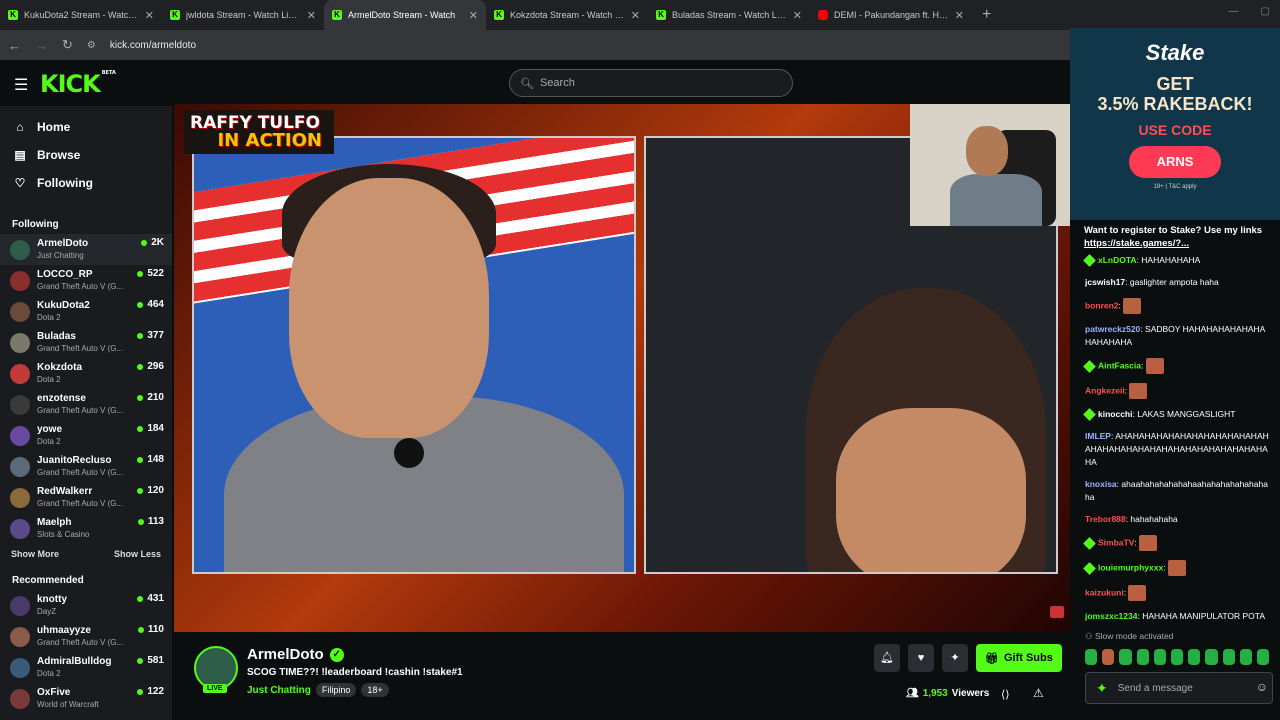 The image size is (1280, 720). I want to click on chat-username: kaizukuni, so click(1104, 592).